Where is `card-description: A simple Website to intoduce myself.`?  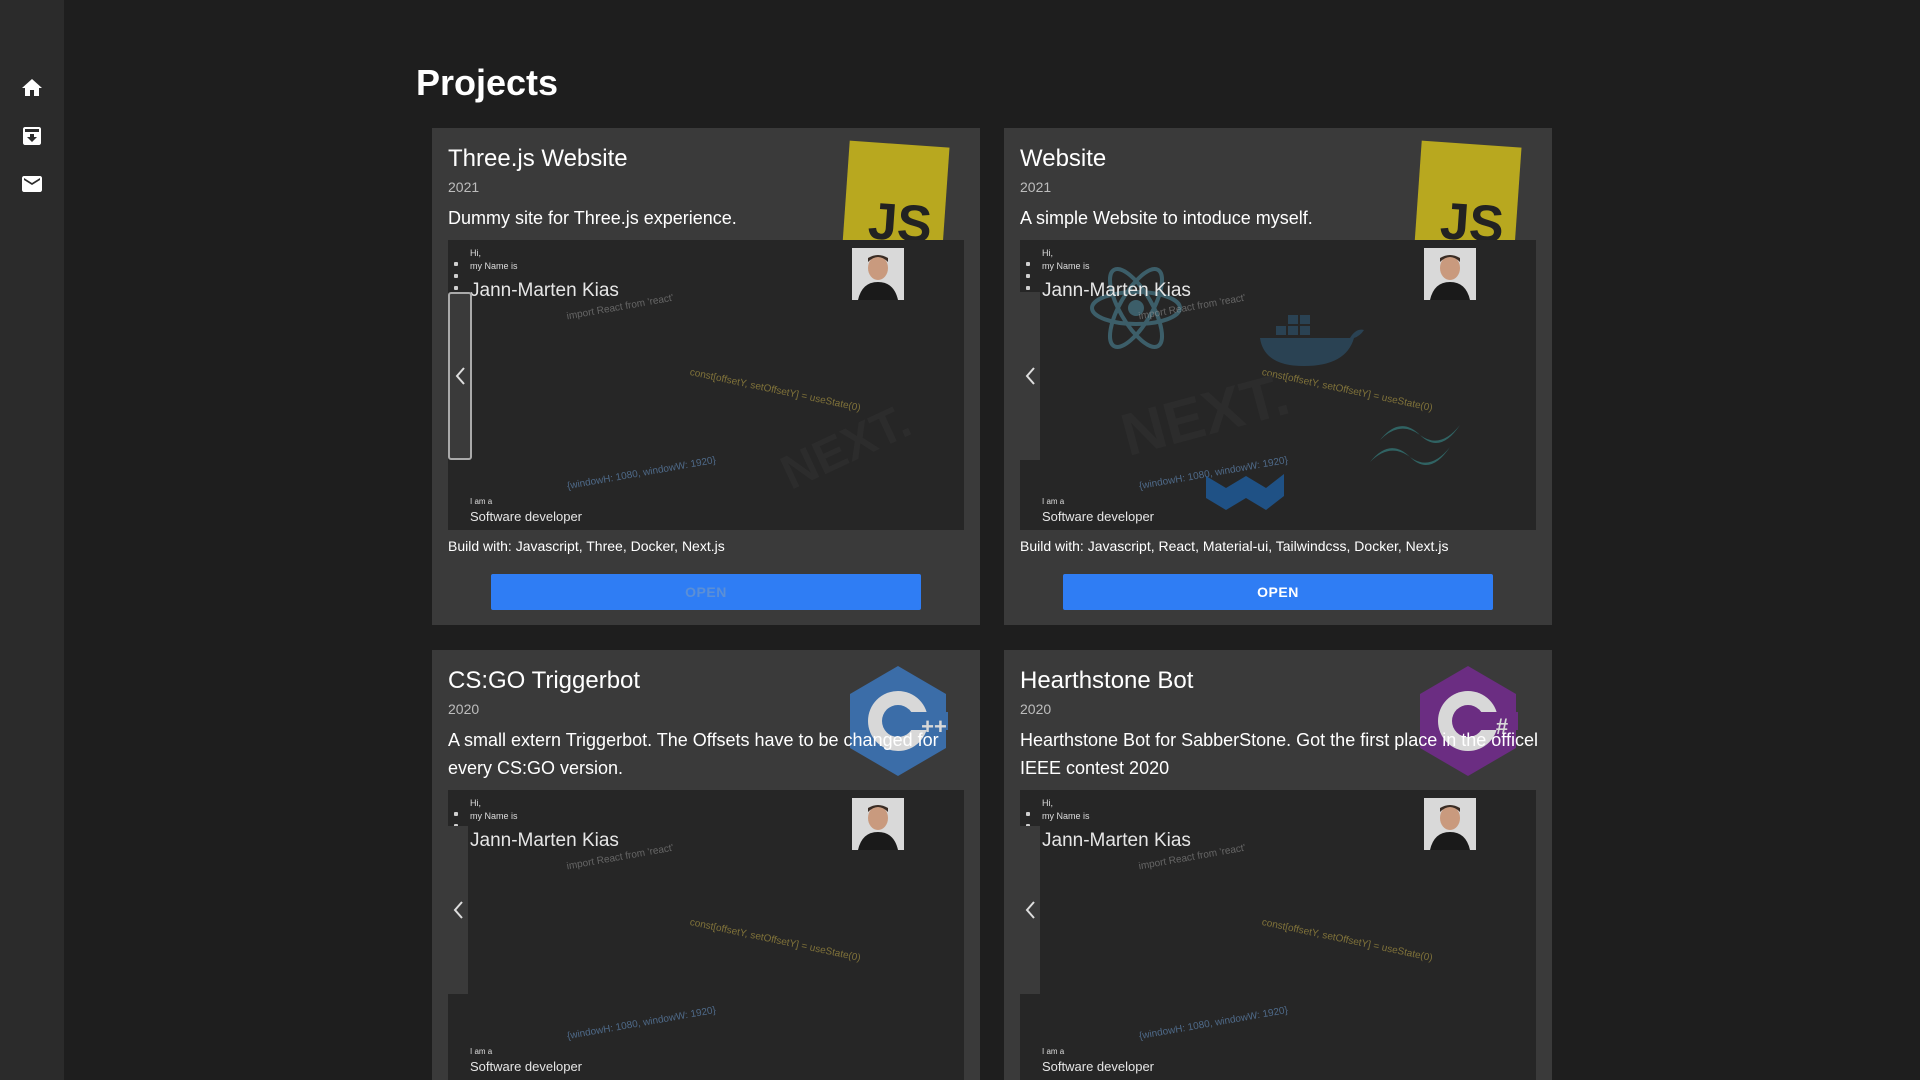
card-description: A simple Website to intoduce myself. is located at coordinates (1166, 218).